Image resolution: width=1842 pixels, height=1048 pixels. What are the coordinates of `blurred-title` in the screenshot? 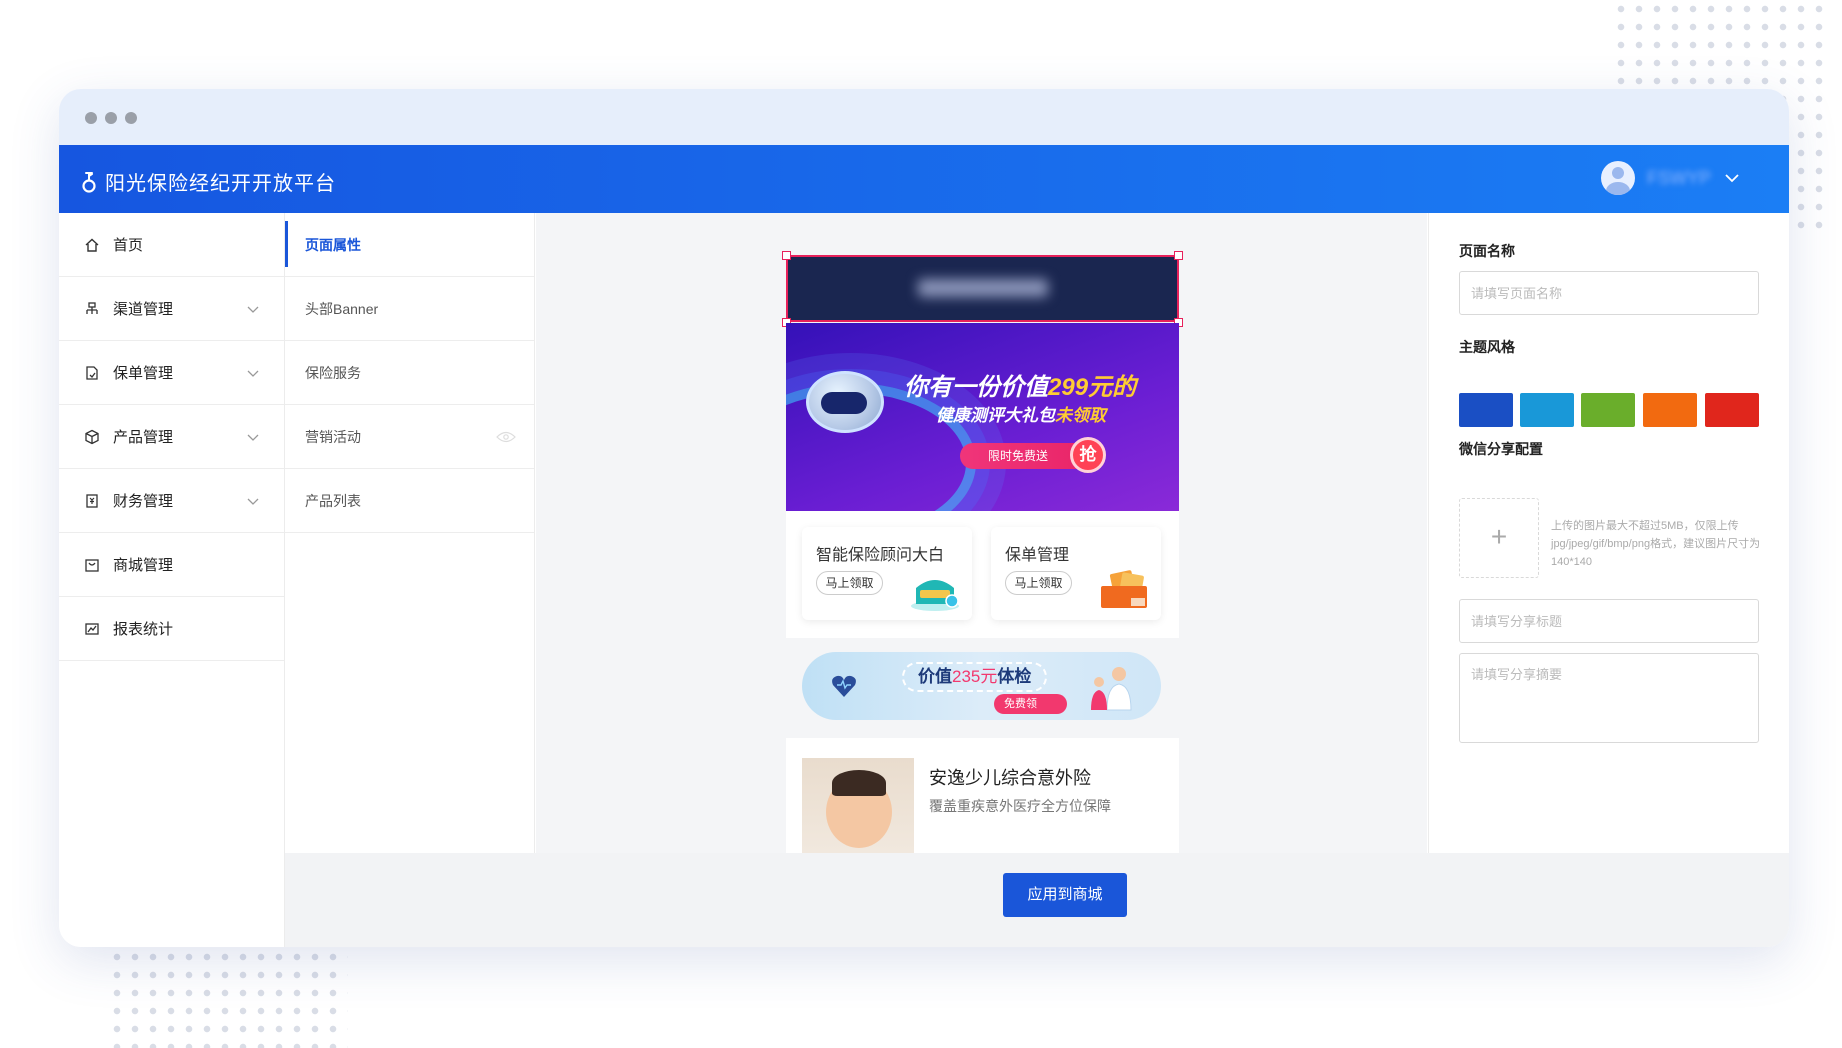 It's located at (983, 288).